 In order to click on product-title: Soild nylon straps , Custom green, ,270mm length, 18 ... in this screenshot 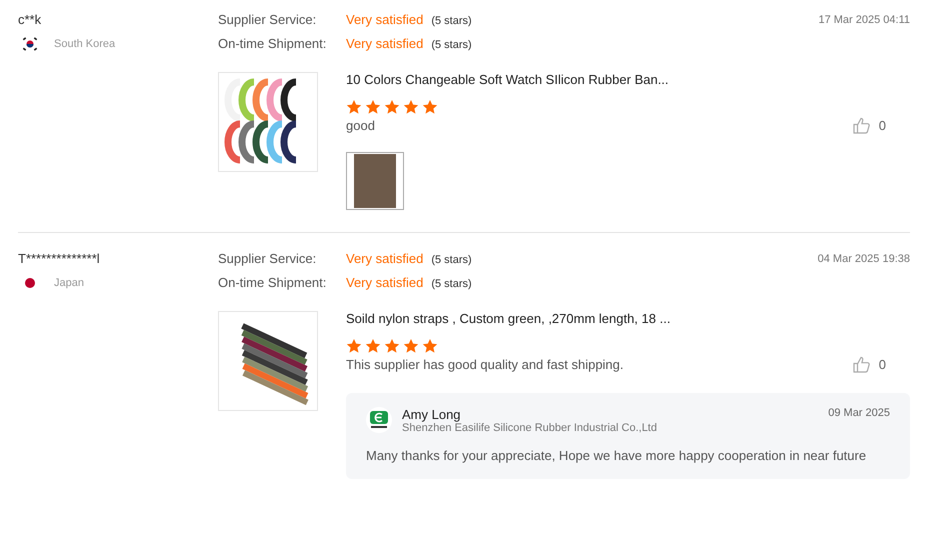, I will do `click(628, 318)`.